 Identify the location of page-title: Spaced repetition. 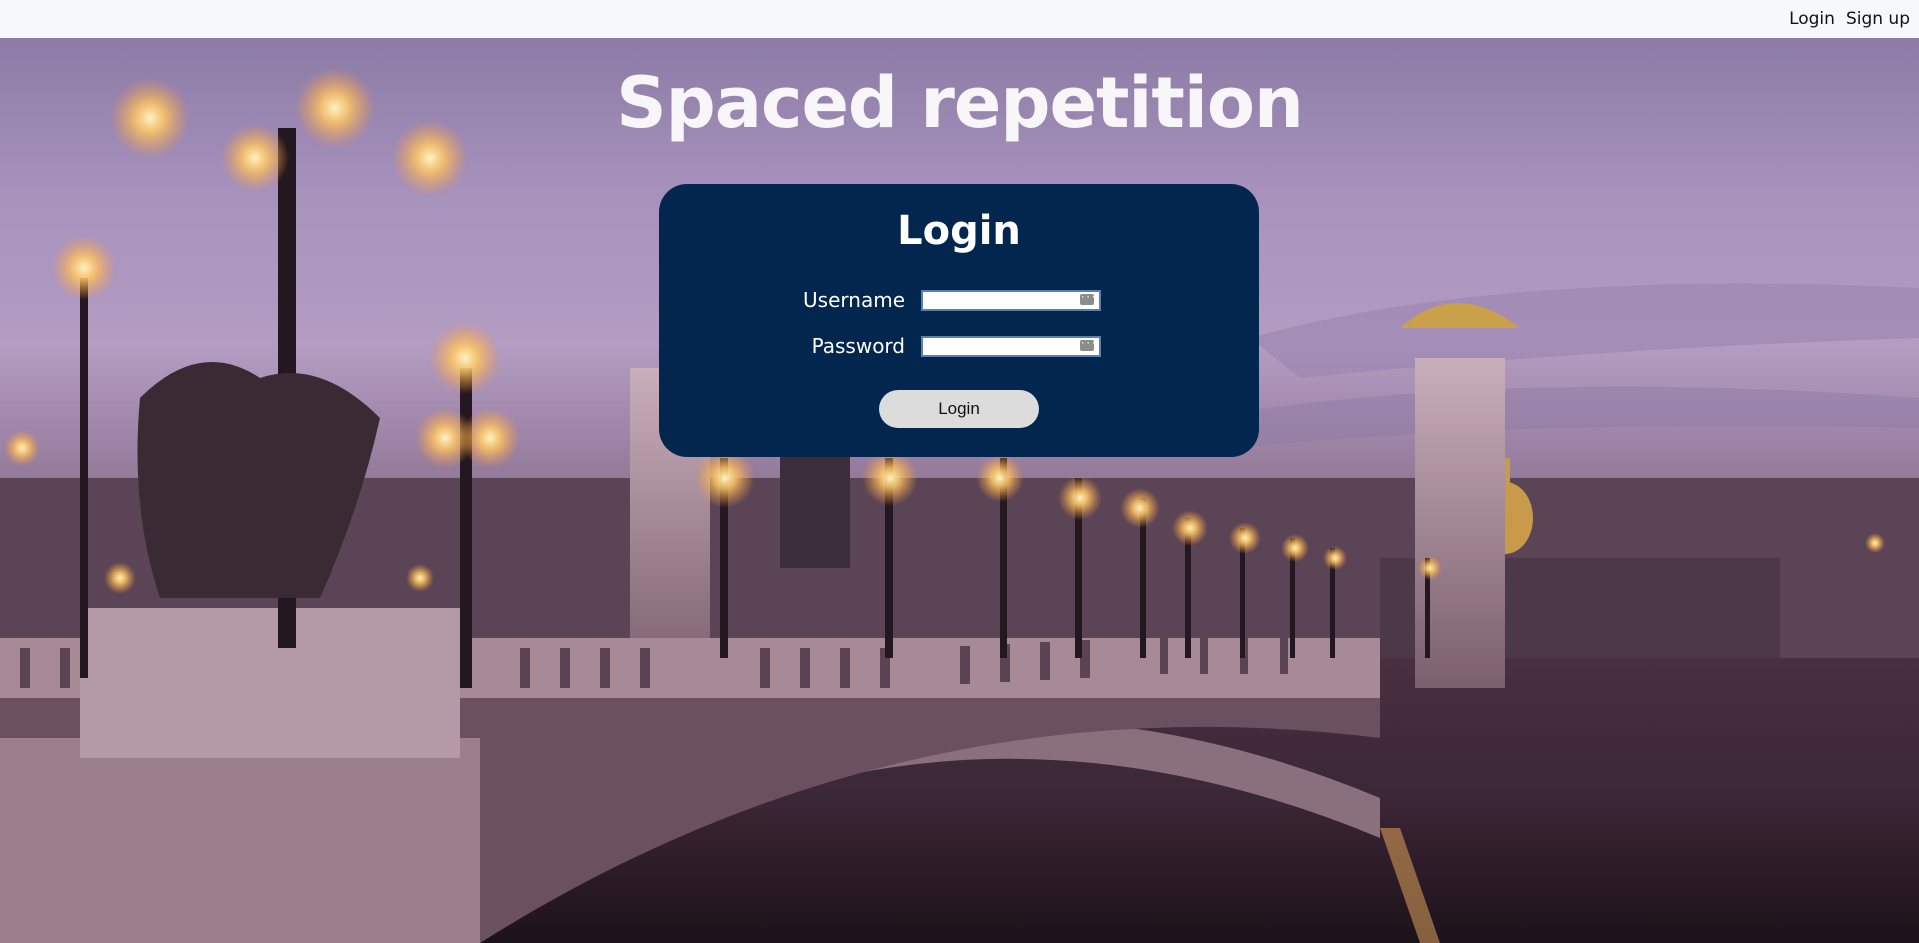
(960, 103).